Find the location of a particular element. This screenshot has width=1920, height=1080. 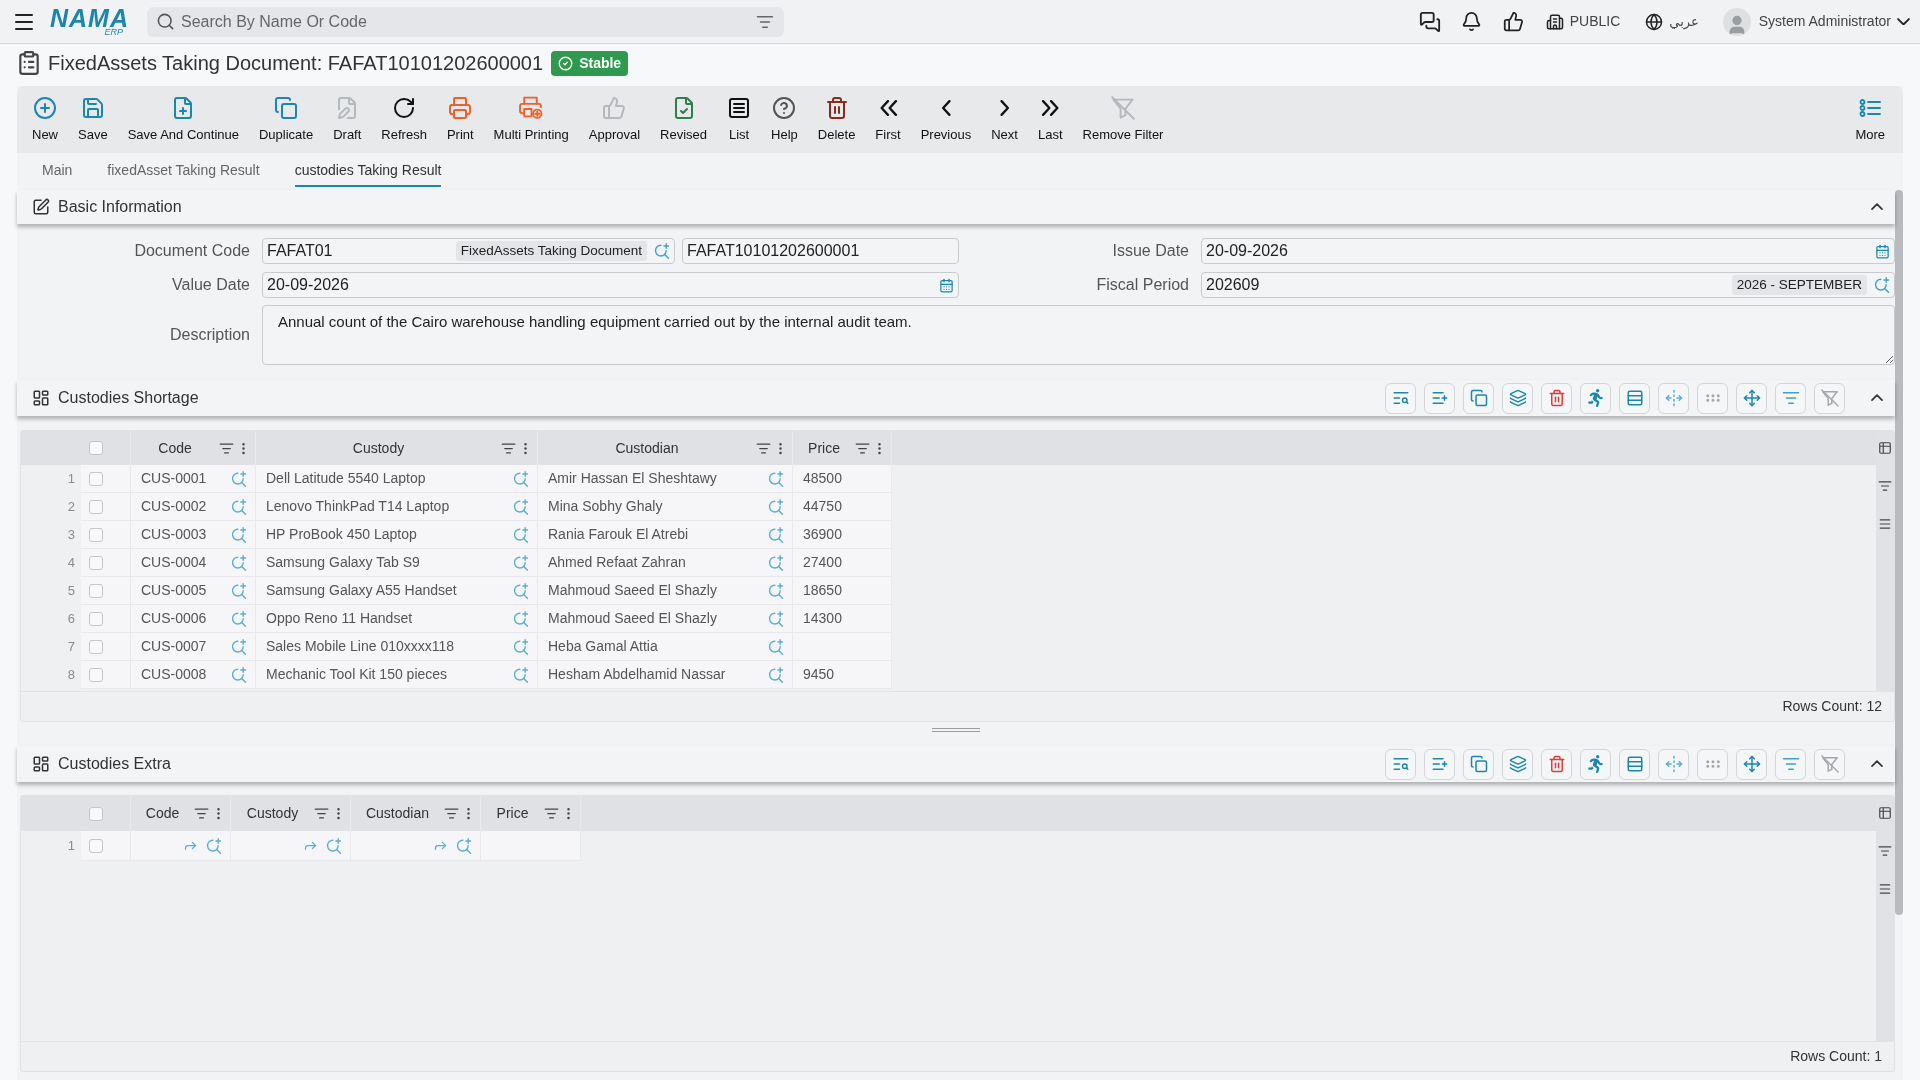

tab: custodies Taking Result is located at coordinates (368, 171).